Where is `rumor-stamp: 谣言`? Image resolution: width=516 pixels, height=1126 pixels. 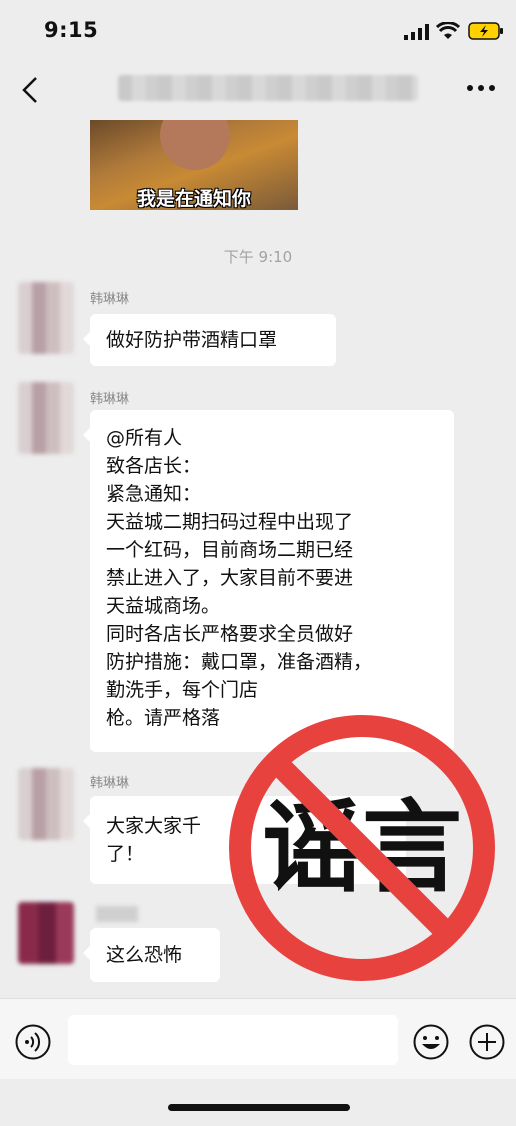 rumor-stamp: 谣言 is located at coordinates (362, 848).